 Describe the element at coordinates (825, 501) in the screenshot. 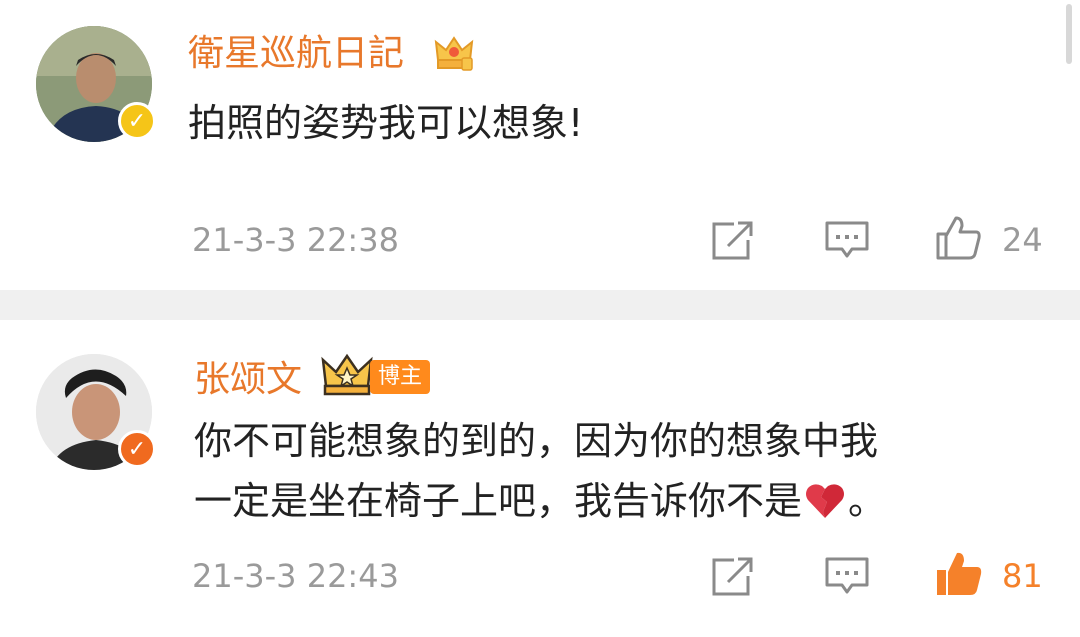

I see `broken-heart-icon` at that location.